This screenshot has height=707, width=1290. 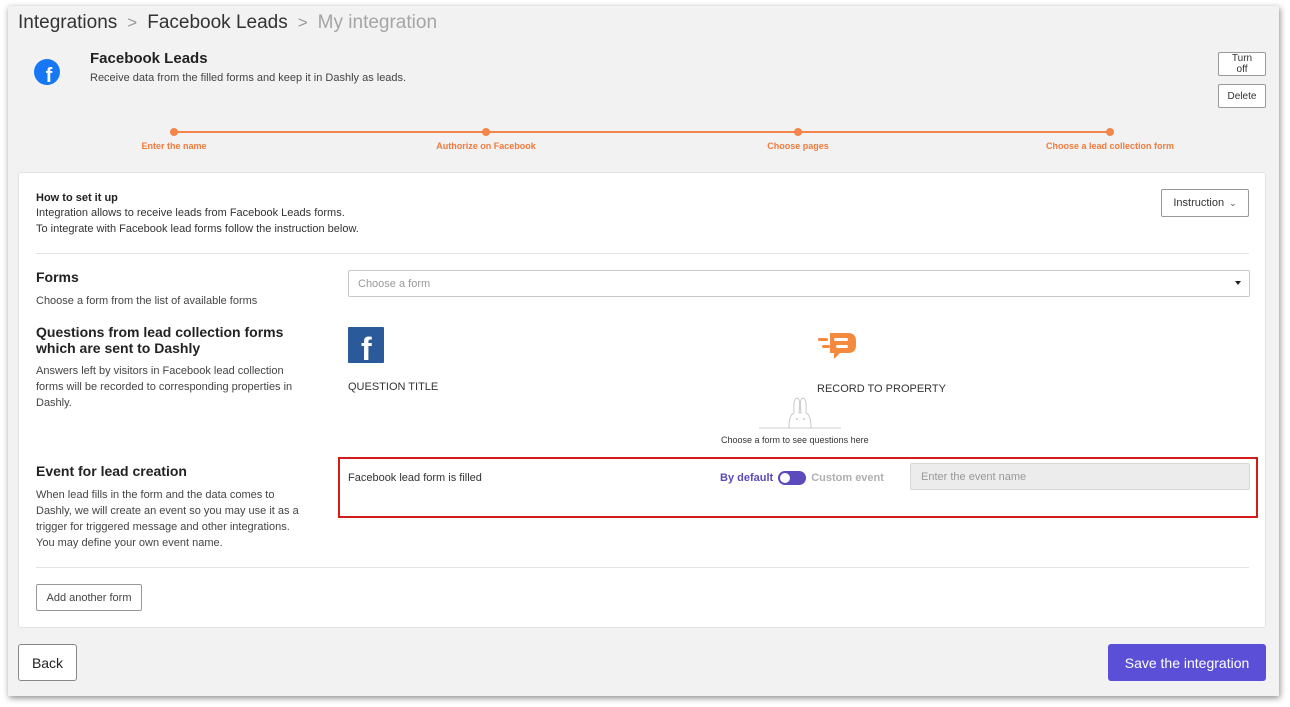 I want to click on step-label: Authorize on Facebook, so click(x=486, y=146).